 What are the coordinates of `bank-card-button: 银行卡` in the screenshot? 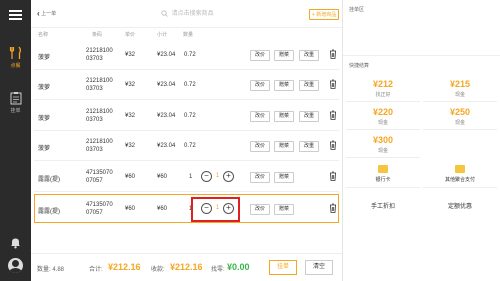 It's located at (383, 174).